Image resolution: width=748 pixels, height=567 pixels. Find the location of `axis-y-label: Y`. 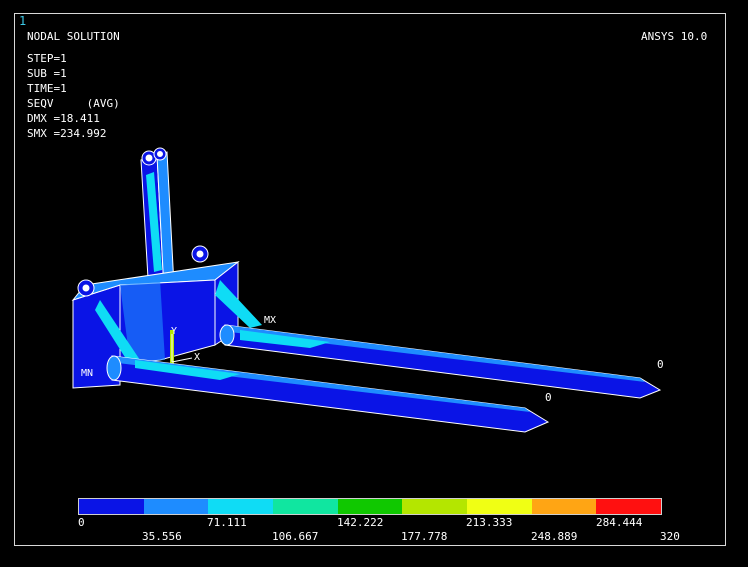

axis-y-label: Y is located at coordinates (174, 331).